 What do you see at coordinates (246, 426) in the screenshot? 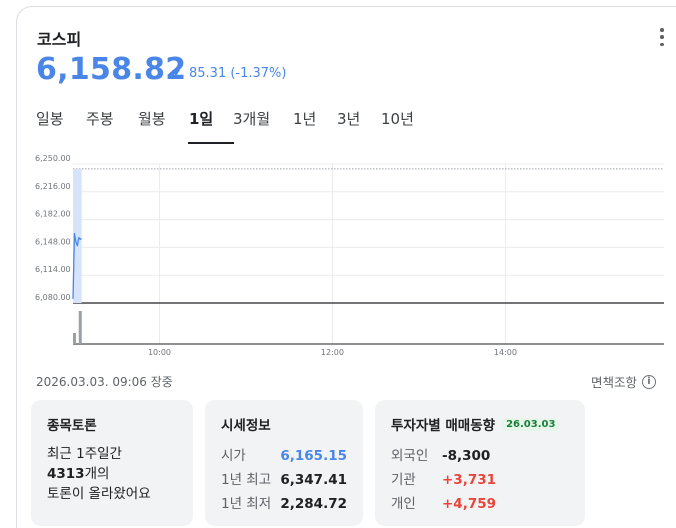
I see `market-info-title: 시세정보` at bounding box center [246, 426].